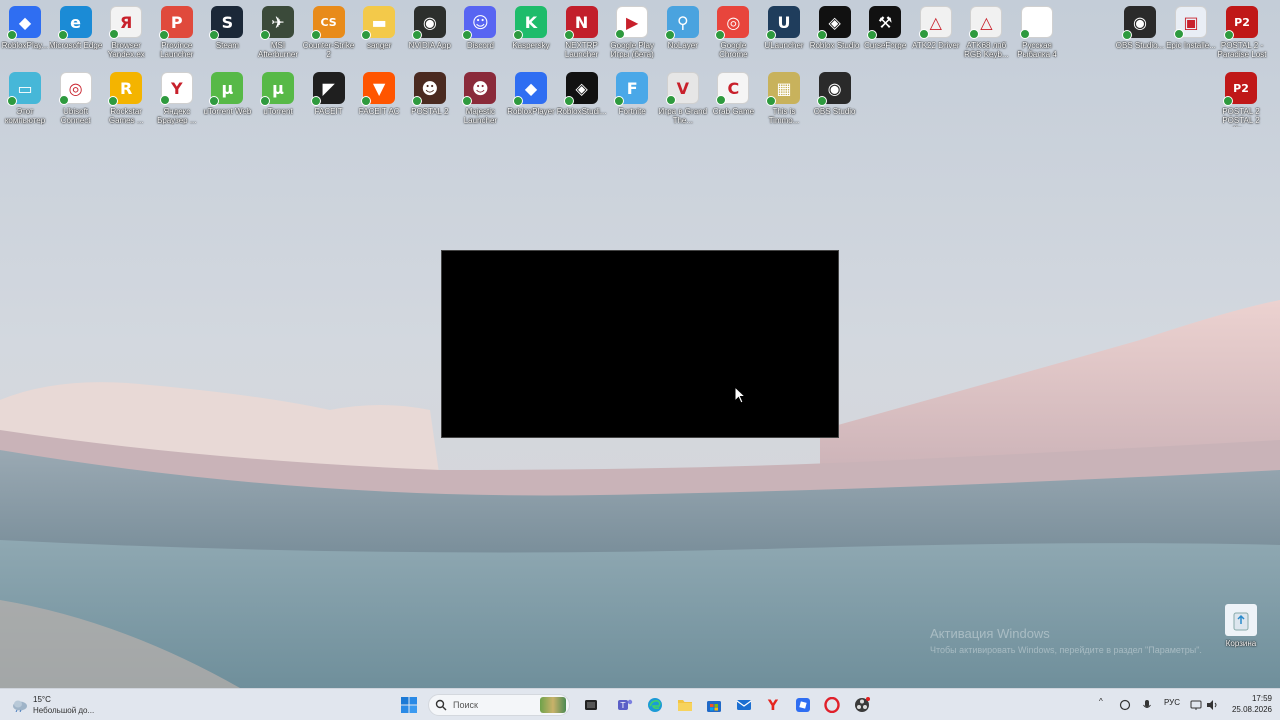 This screenshot has height=720, width=1280. Describe the element at coordinates (1125, 705) in the screenshot. I see `tray-app-icon` at that location.